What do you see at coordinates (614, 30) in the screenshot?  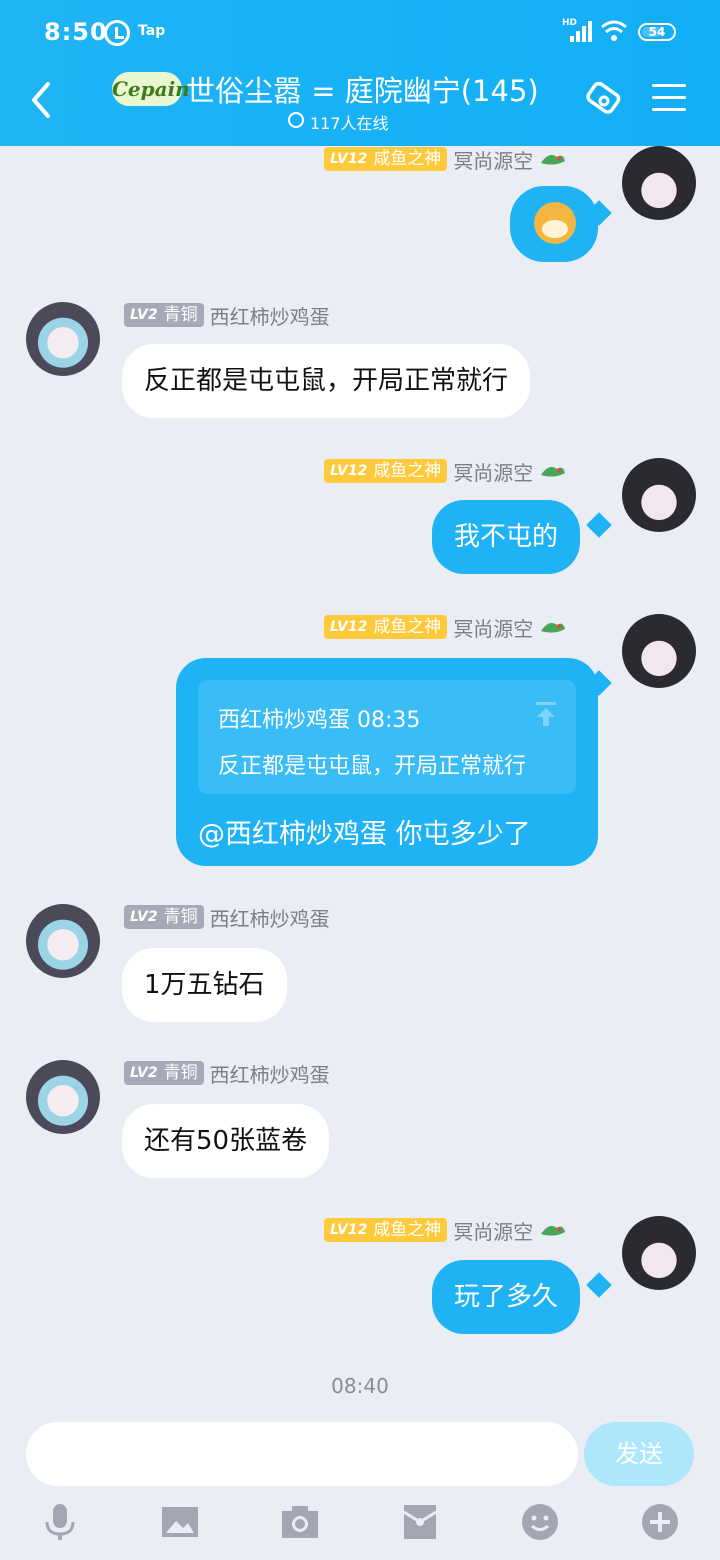 I see `wifi-icon` at bounding box center [614, 30].